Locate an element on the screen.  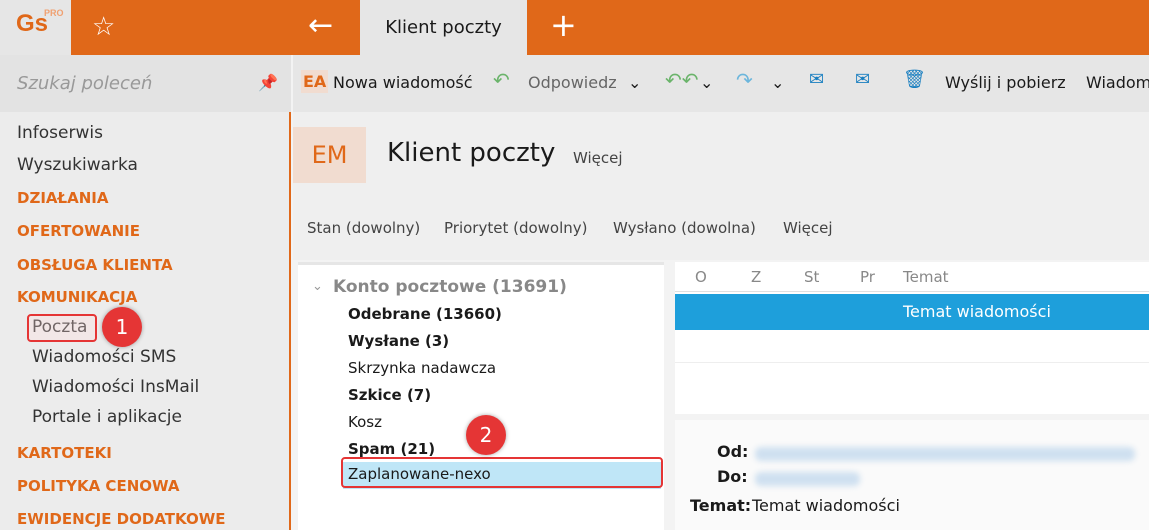
block-sender-icon: ✉ is located at coordinates (816, 79).